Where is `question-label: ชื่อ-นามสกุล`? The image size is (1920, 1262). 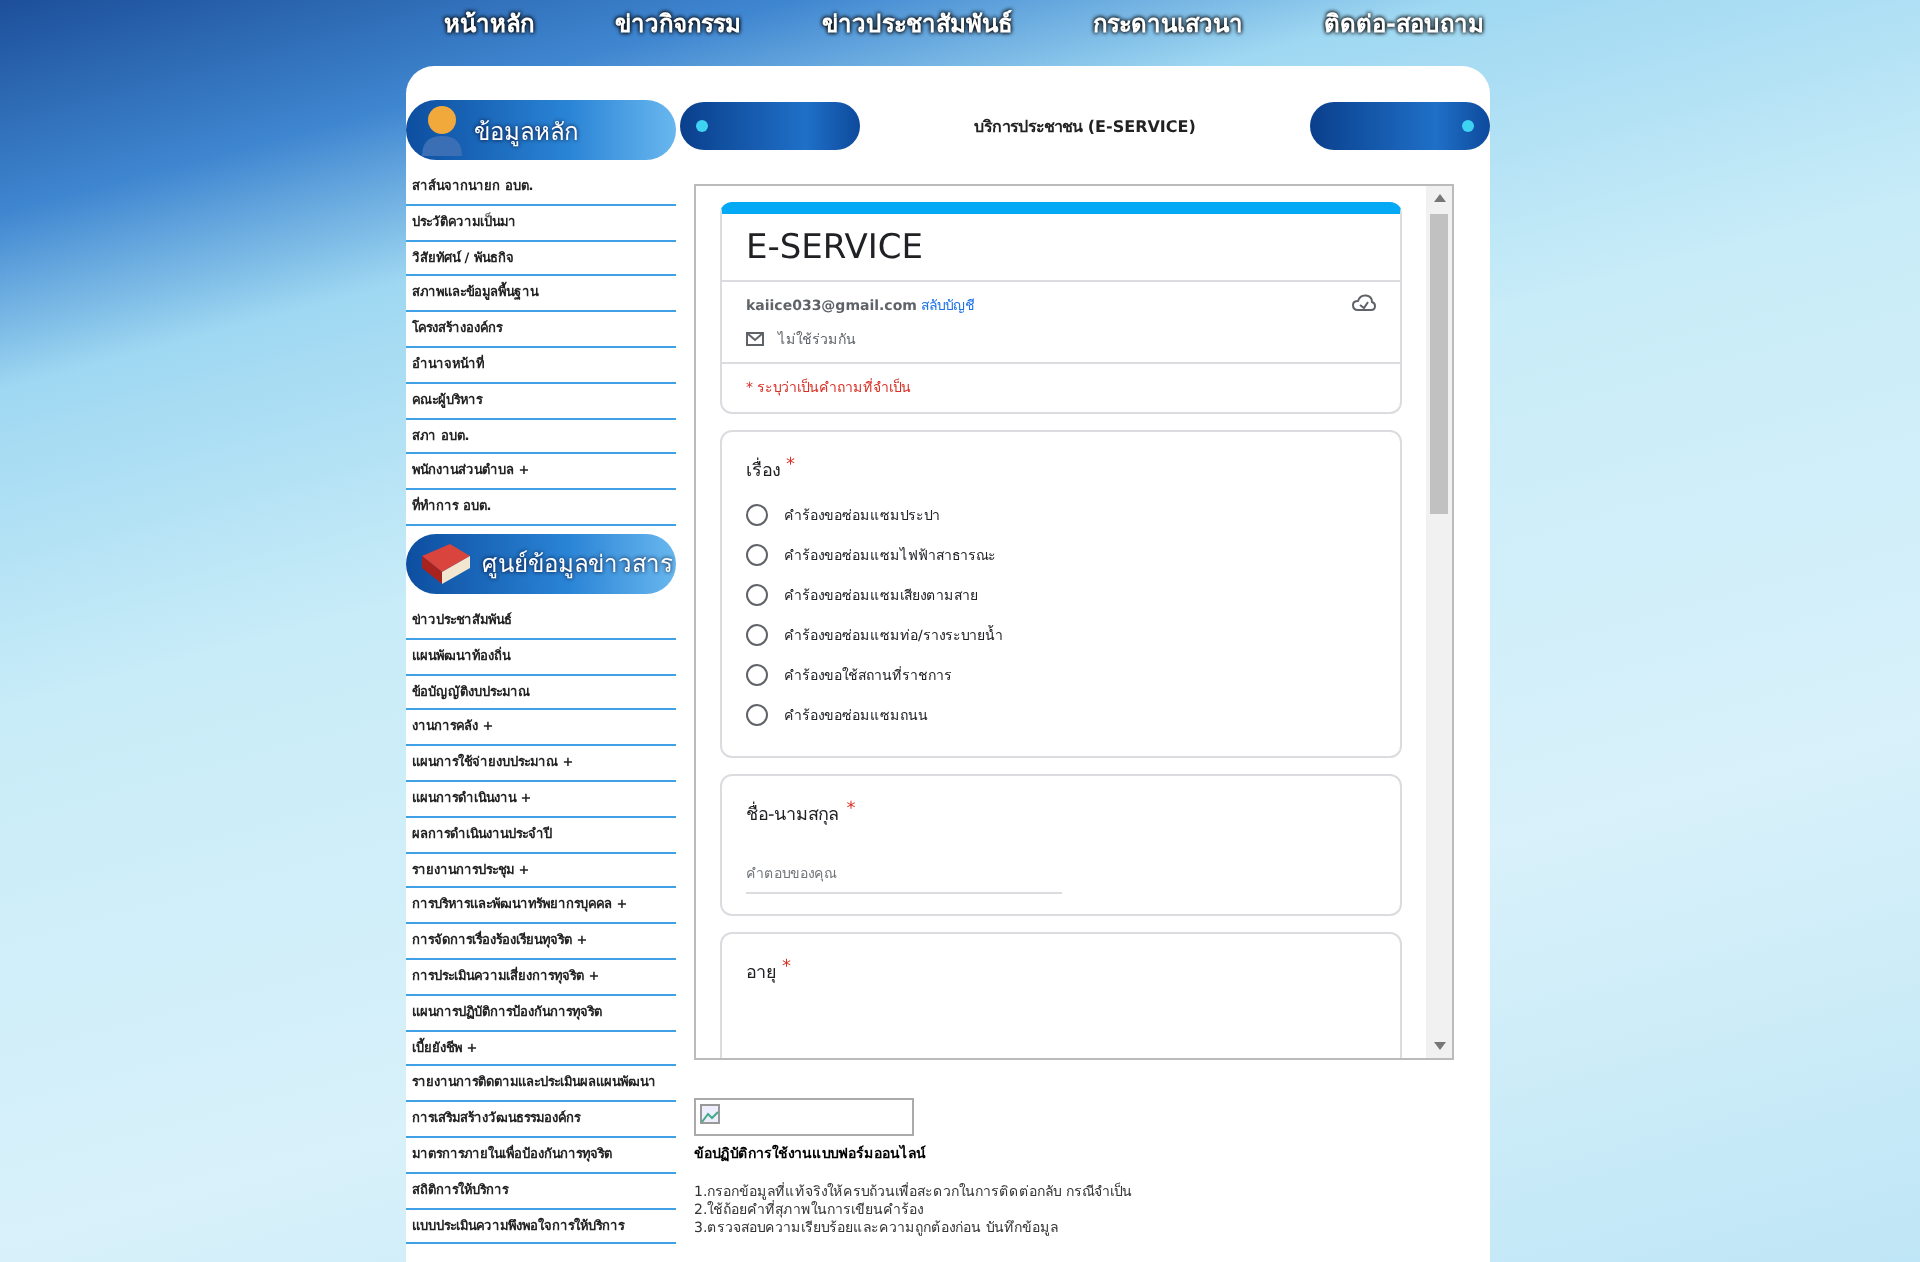 question-label: ชื่อ-นามสกุล is located at coordinates (793, 814).